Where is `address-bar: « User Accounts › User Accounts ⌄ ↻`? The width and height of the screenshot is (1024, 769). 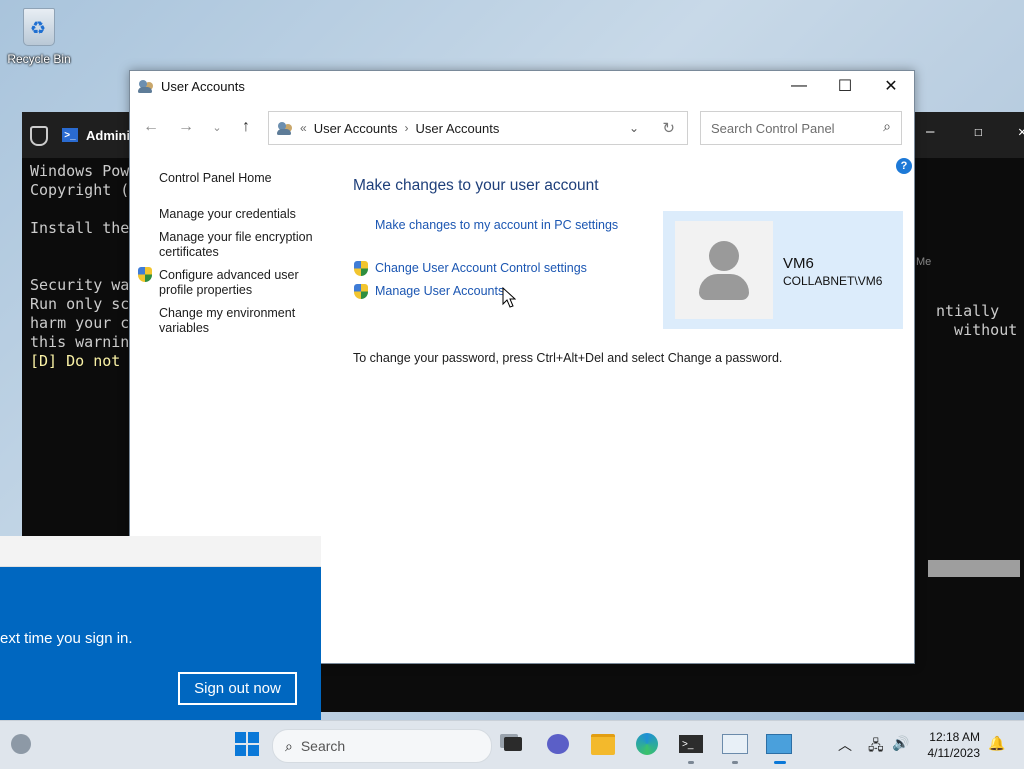
address-bar: « User Accounts › User Accounts ⌄ ↻ is located at coordinates (478, 128).